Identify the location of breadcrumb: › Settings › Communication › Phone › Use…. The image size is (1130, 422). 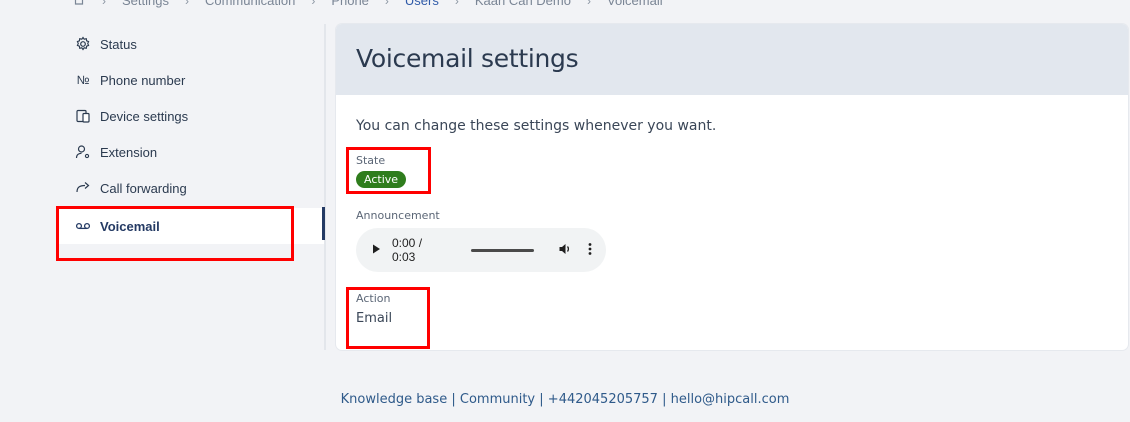
(367, 4).